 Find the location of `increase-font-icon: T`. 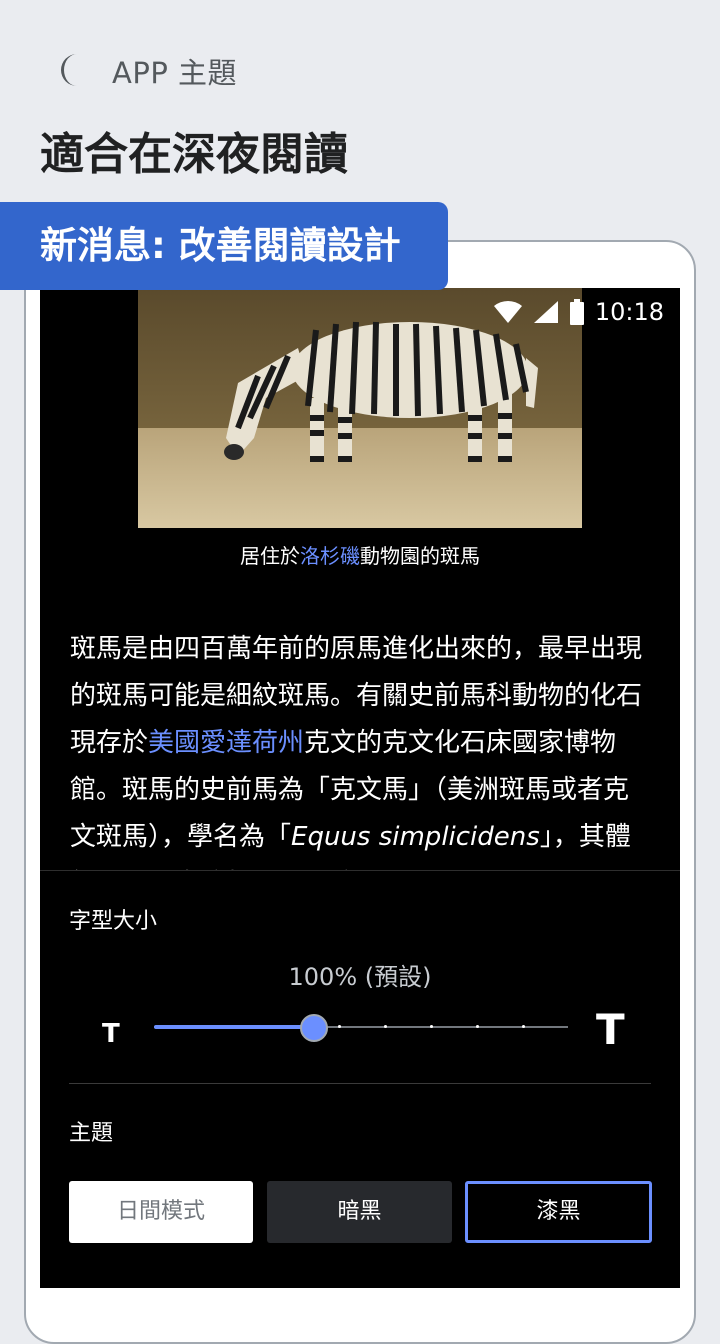

increase-font-icon: T is located at coordinates (610, 1029).